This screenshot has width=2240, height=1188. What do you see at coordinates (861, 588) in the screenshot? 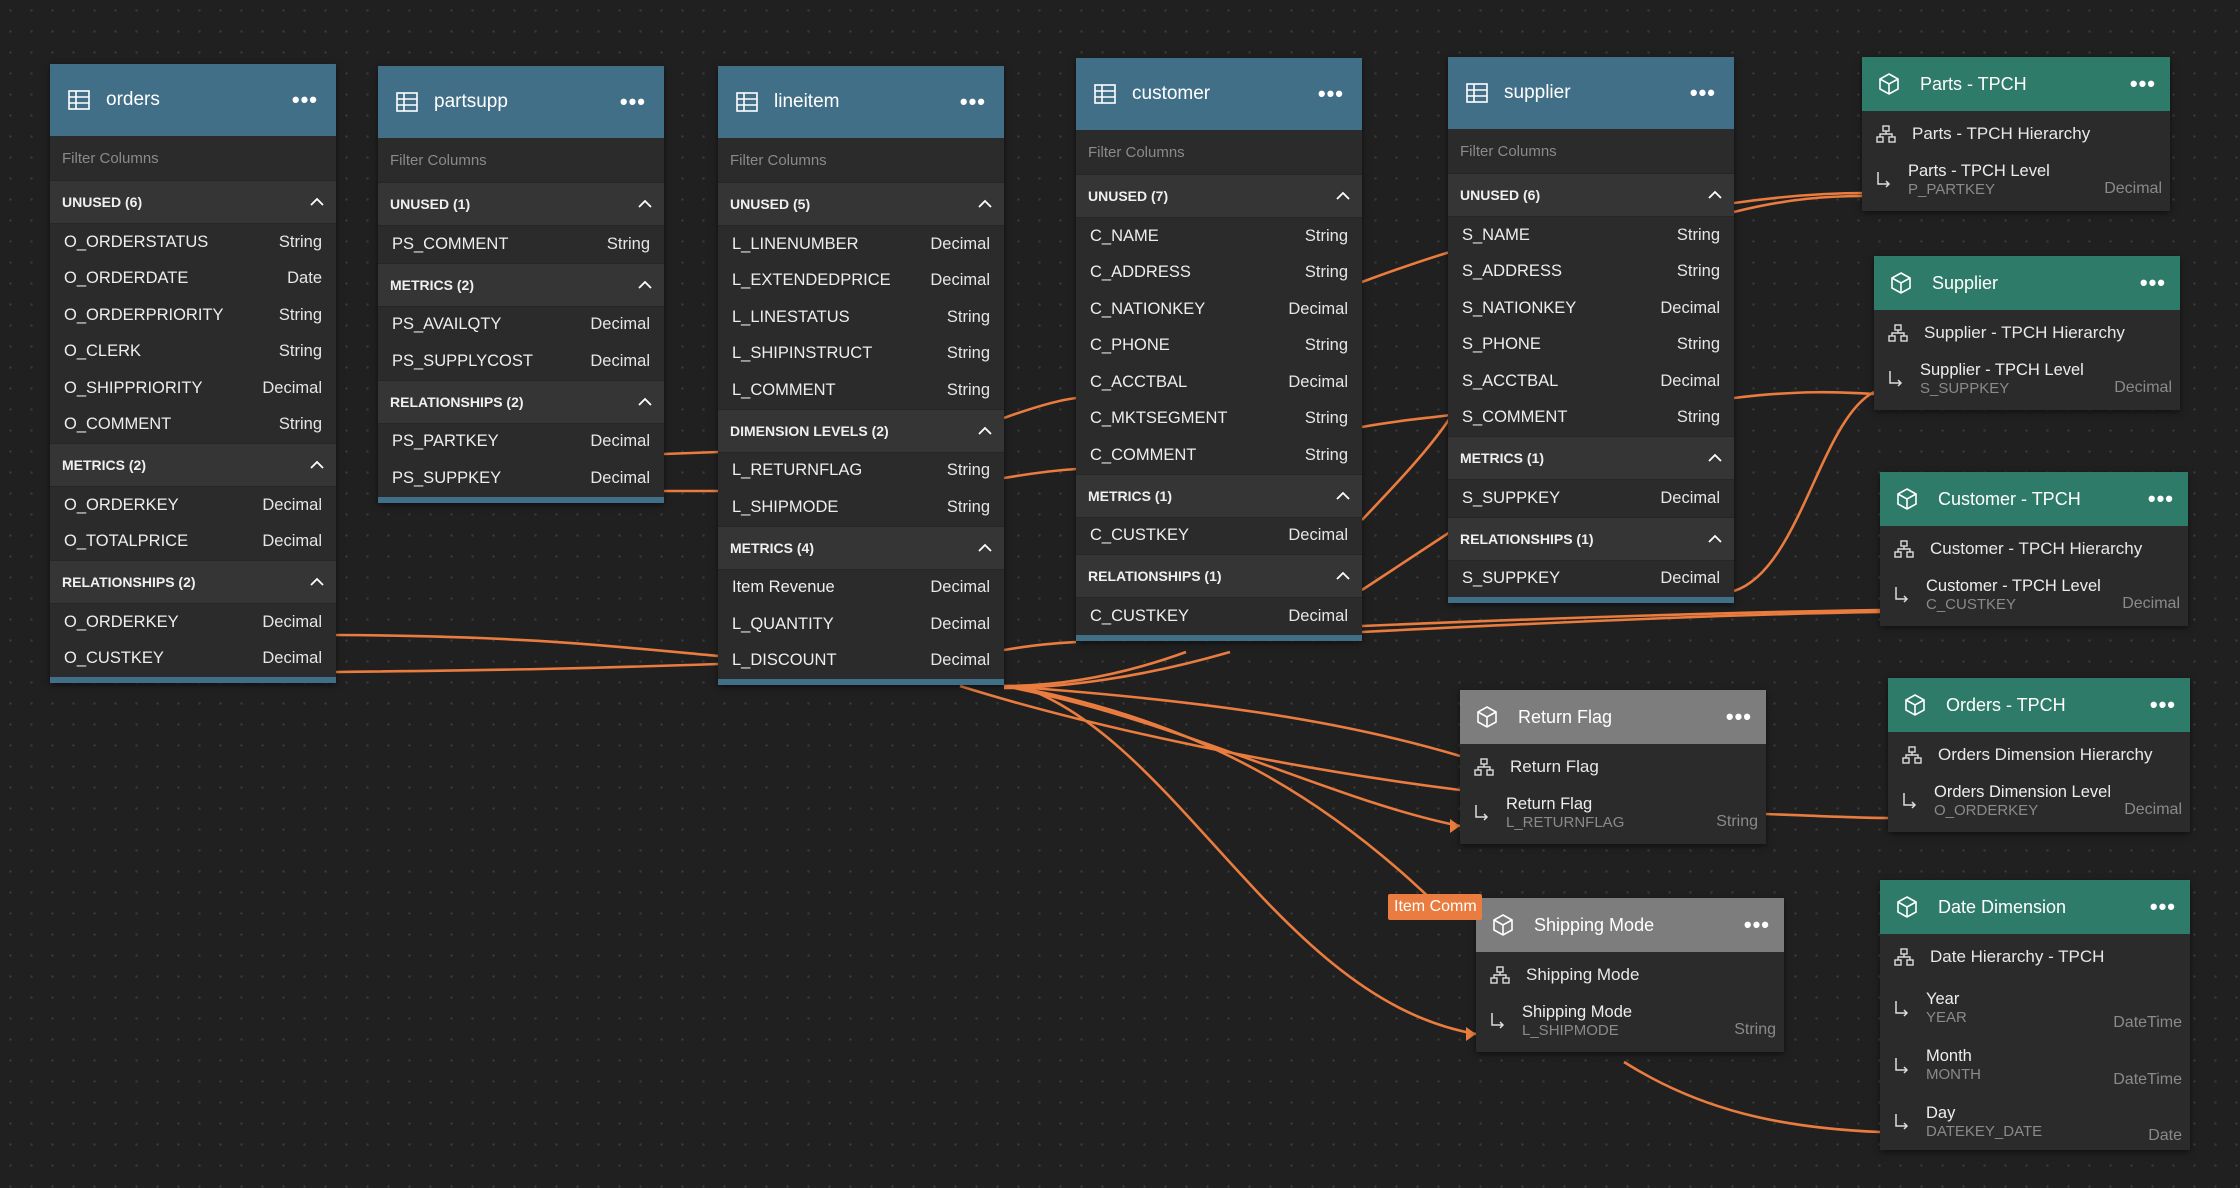
I see `column-row: Item Revenue Decimal` at bounding box center [861, 588].